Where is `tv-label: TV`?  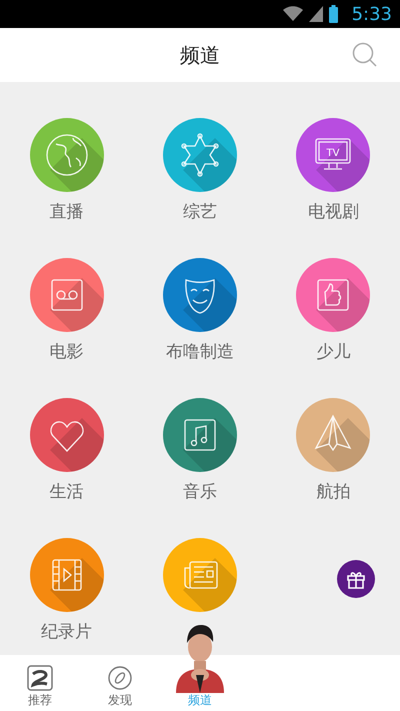 tv-label: TV is located at coordinates (333, 153).